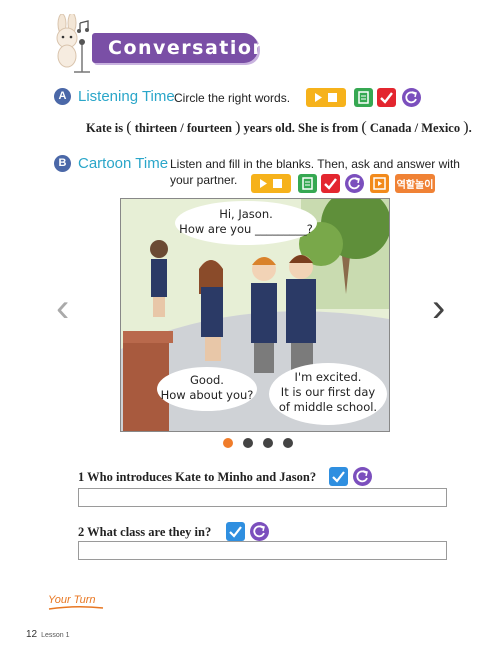 This screenshot has width=500, height=667. What do you see at coordinates (204, 180) in the screenshot?
I see `section-b-instruction-2: your partner.` at bounding box center [204, 180].